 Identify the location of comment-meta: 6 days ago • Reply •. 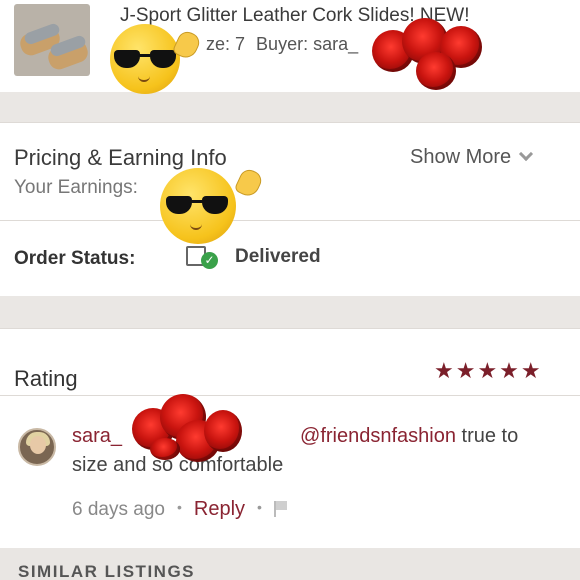
(180, 509).